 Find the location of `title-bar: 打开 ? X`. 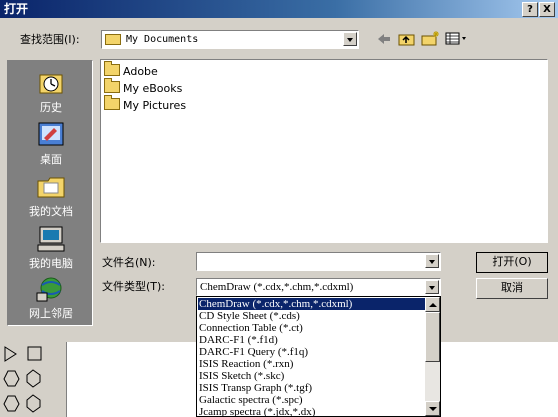

title-bar: 打开 ? X is located at coordinates (279, 9).